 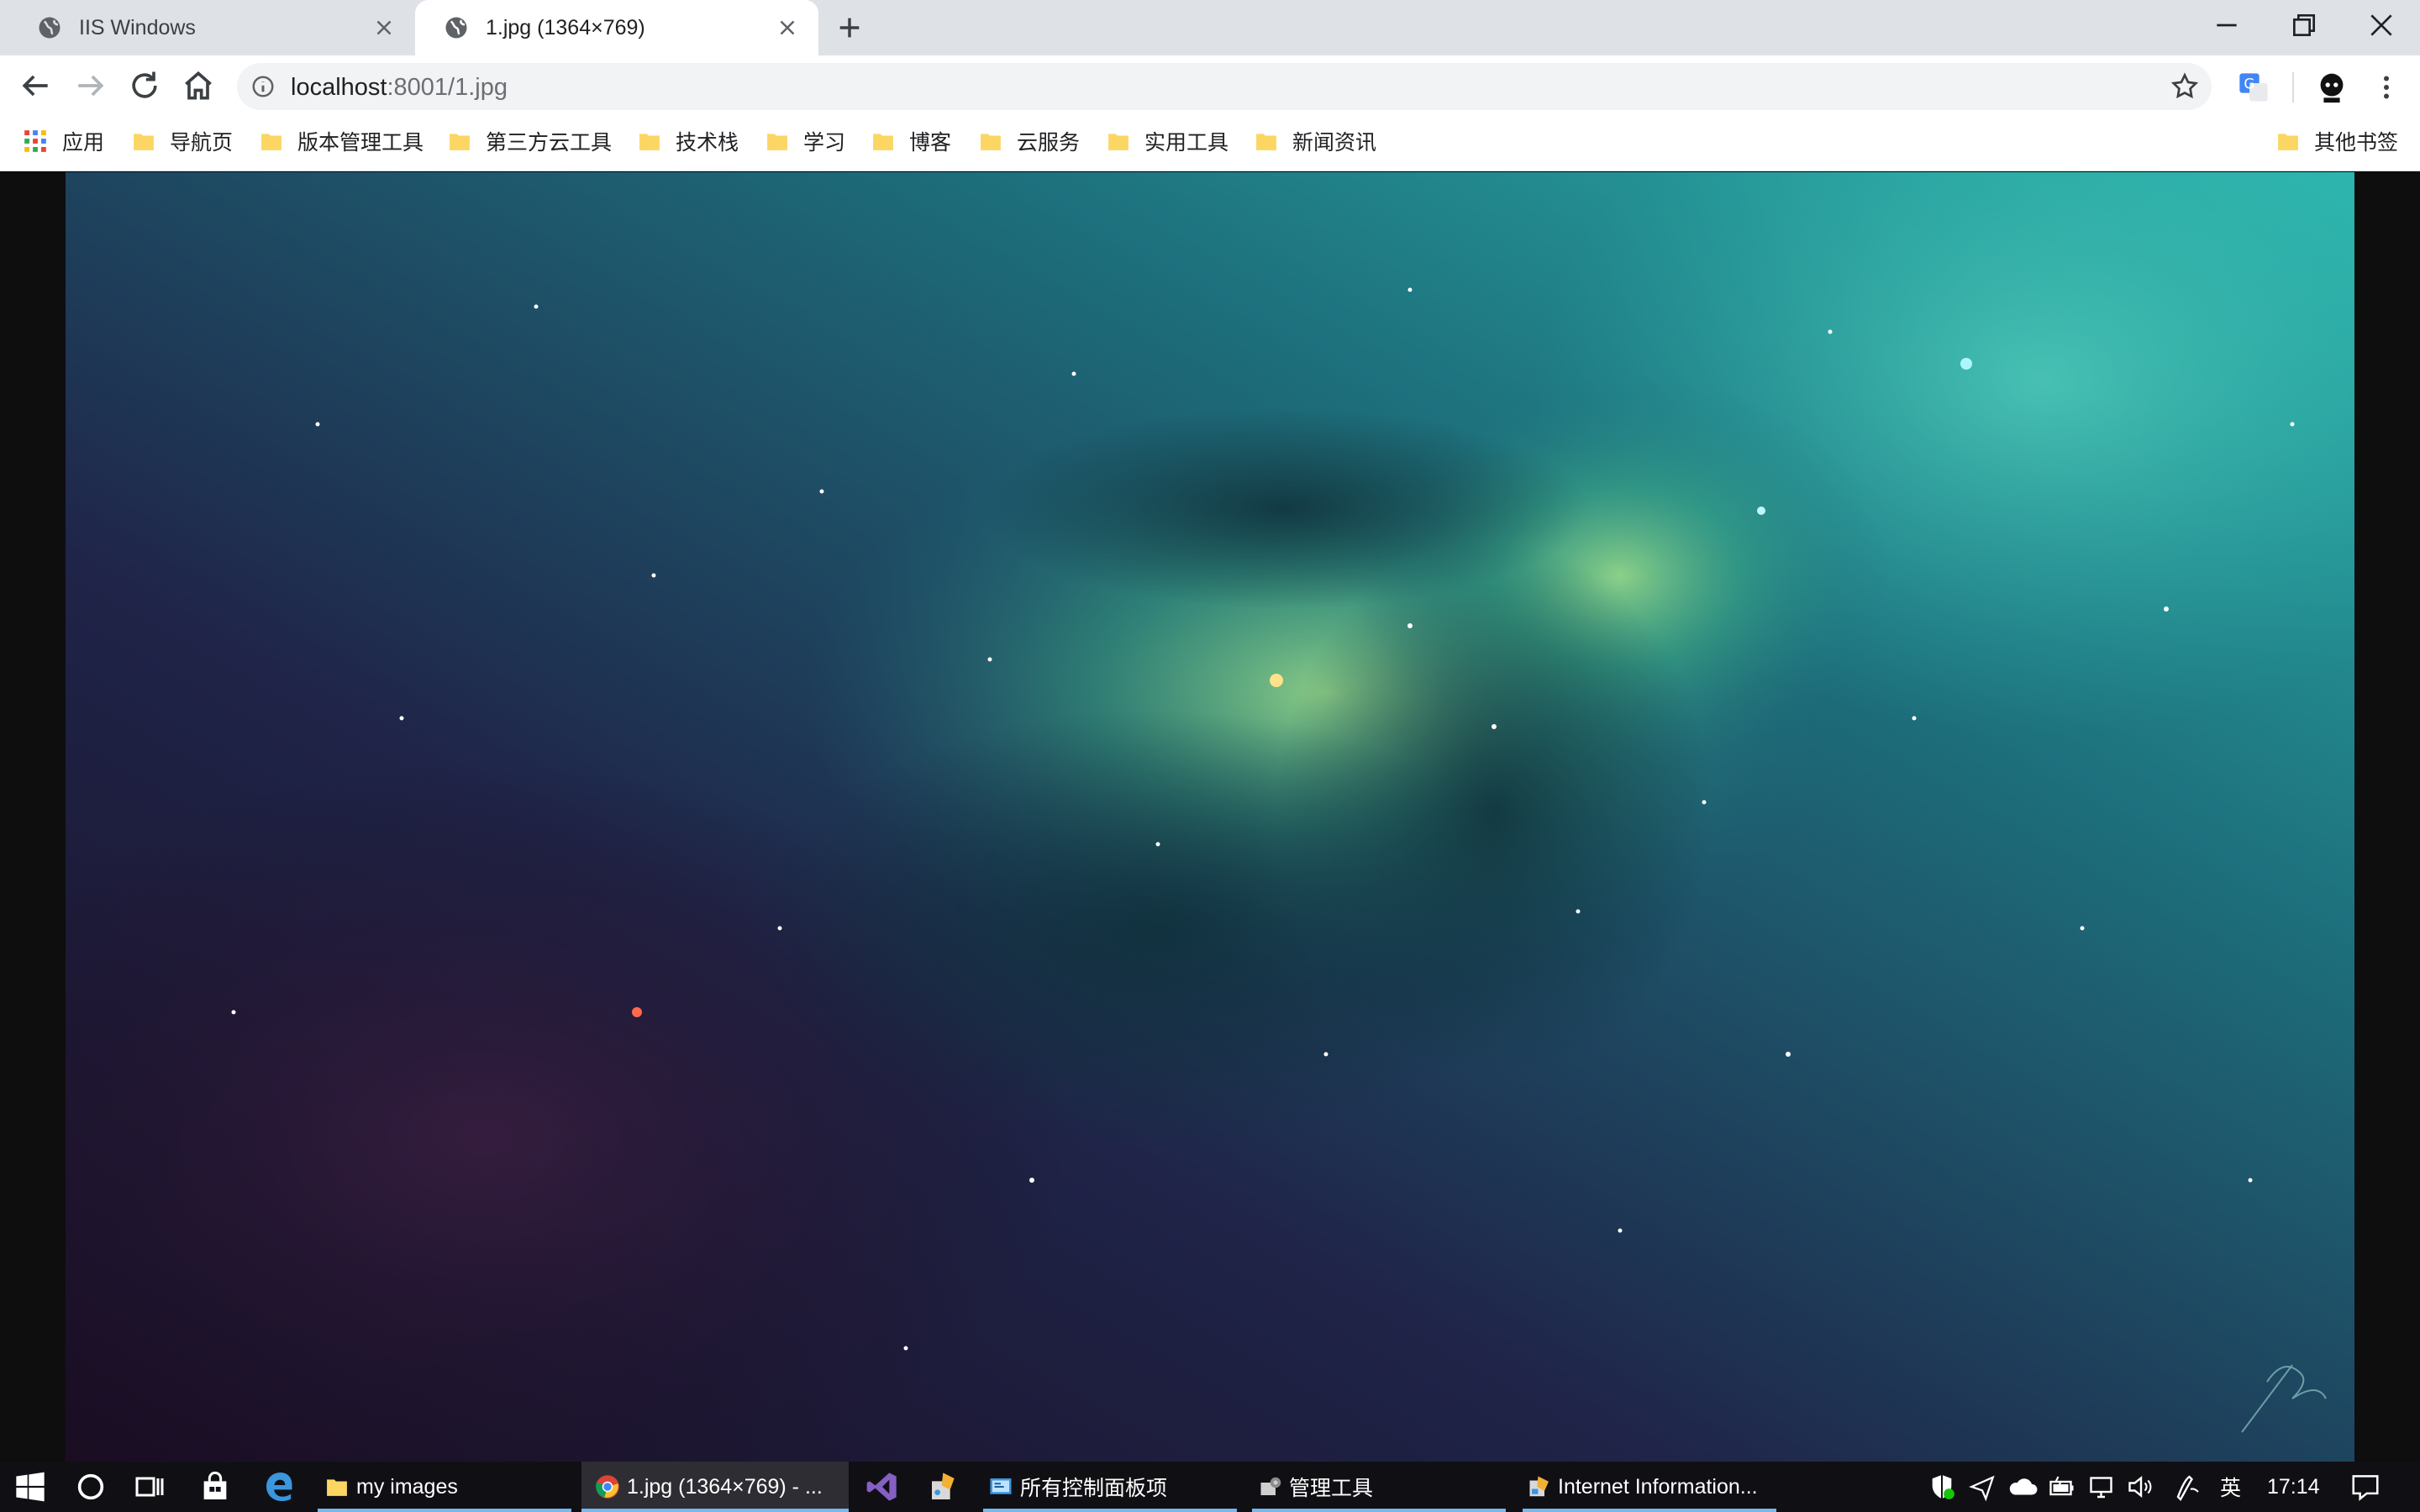 I want to click on bookmark-label: 学习, so click(x=825, y=143).